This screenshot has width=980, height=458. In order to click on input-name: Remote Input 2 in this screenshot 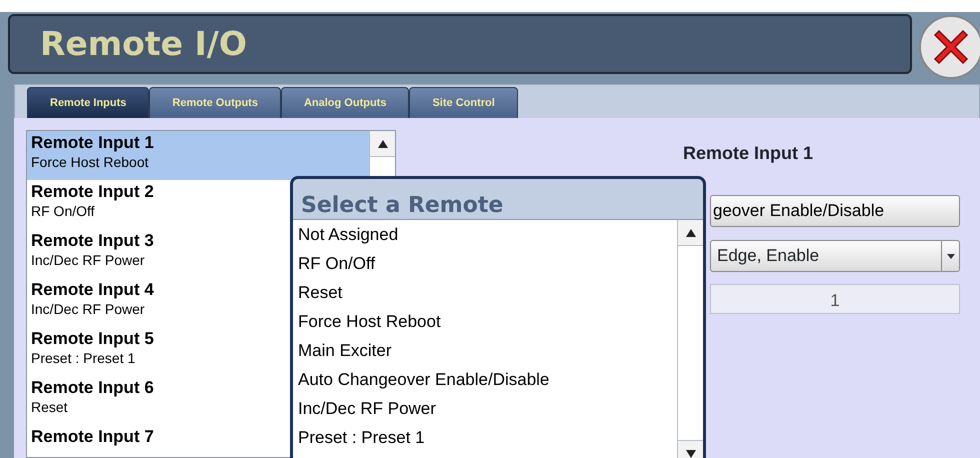, I will do `click(92, 192)`.